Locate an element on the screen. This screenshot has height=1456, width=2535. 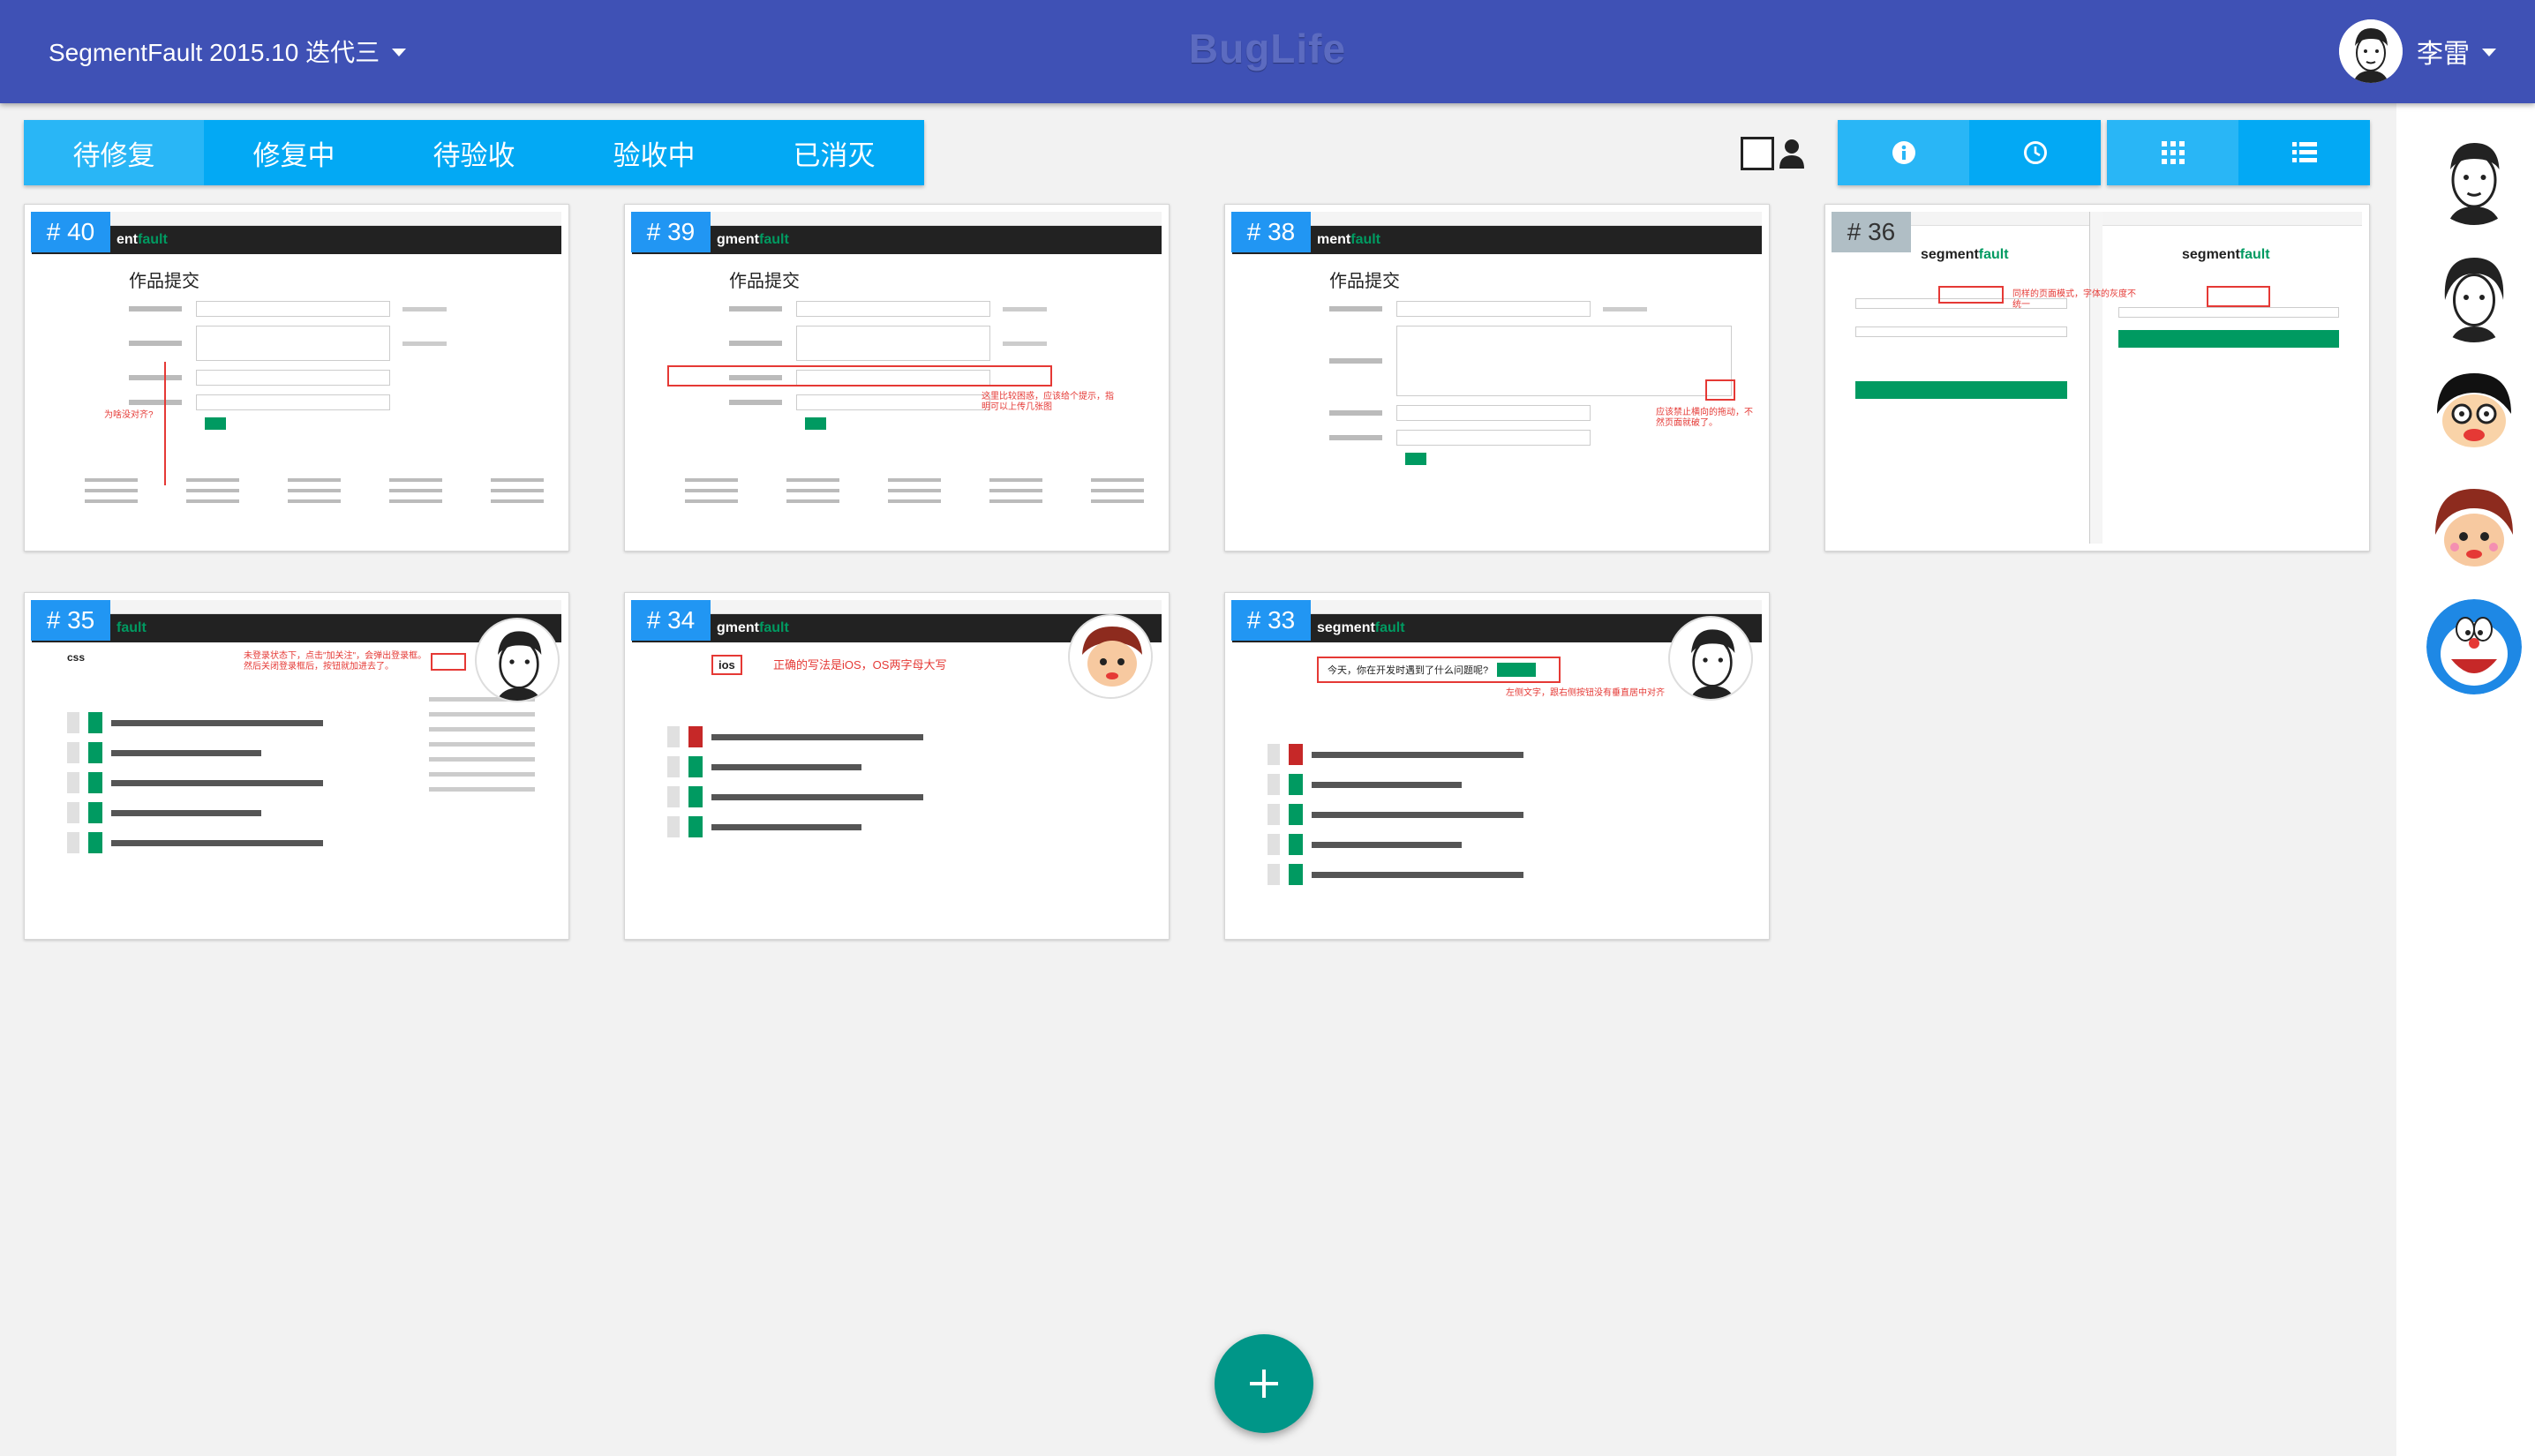
status-tabs: 待修复 修复中 待验收 验收中 已消灭 is located at coordinates (474, 152).